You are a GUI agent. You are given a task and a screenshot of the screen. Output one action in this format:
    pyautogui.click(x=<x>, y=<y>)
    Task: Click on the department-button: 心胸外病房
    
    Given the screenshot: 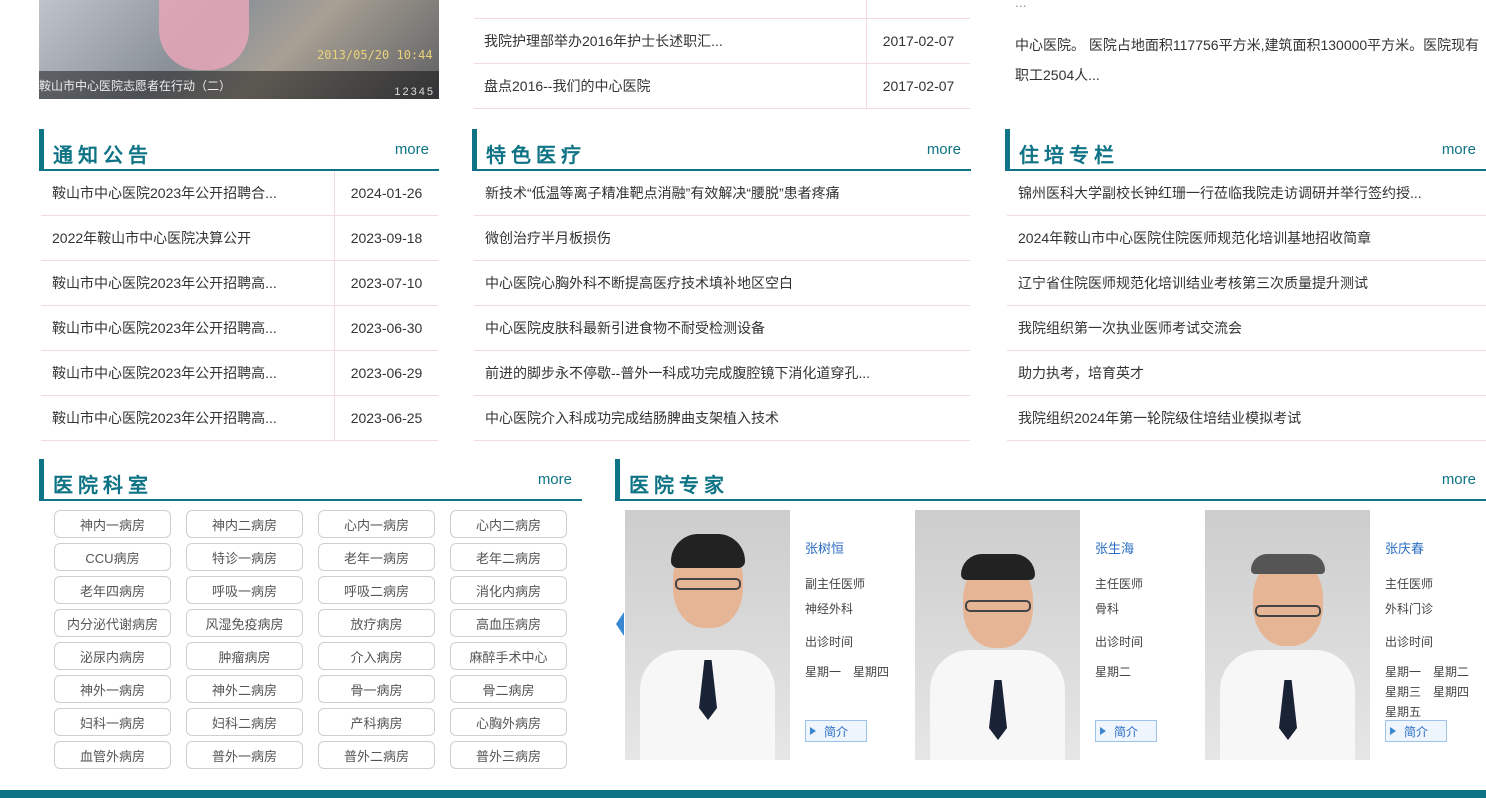 What is the action you would take?
    pyautogui.click(x=508, y=722)
    